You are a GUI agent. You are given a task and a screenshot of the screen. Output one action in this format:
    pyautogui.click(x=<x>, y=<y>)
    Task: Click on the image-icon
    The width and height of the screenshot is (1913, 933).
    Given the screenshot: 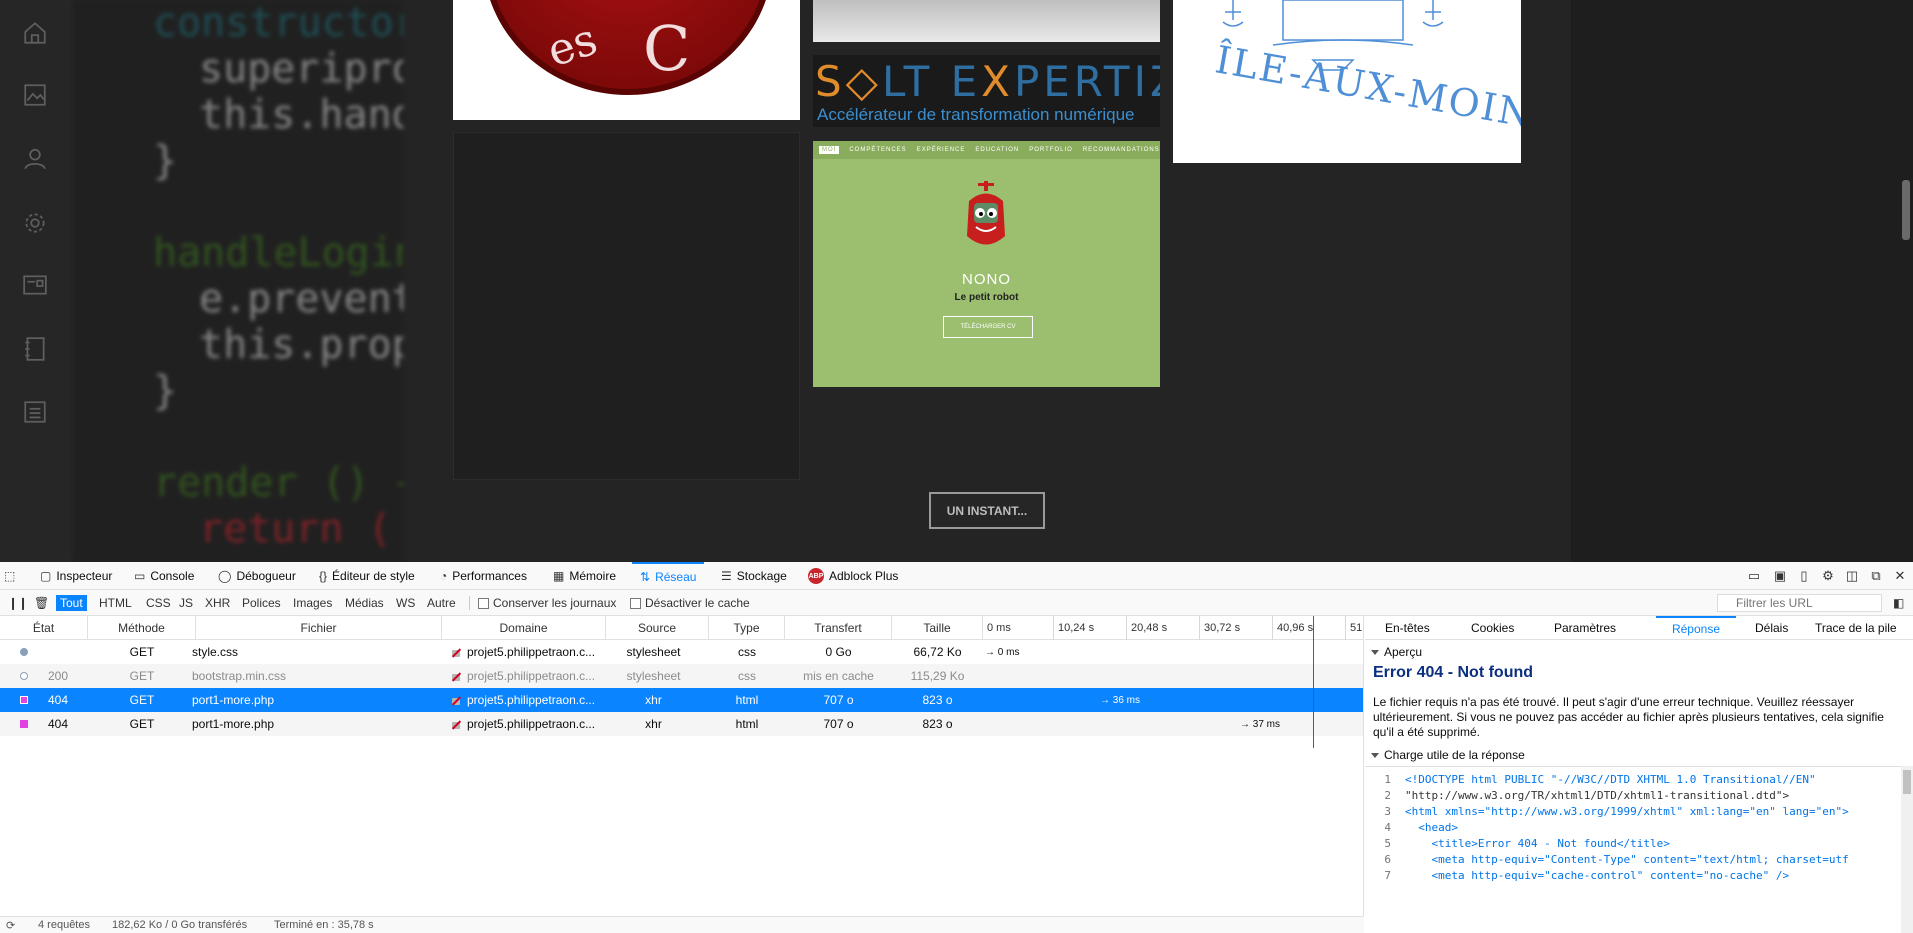 What is the action you would take?
    pyautogui.click(x=35, y=95)
    